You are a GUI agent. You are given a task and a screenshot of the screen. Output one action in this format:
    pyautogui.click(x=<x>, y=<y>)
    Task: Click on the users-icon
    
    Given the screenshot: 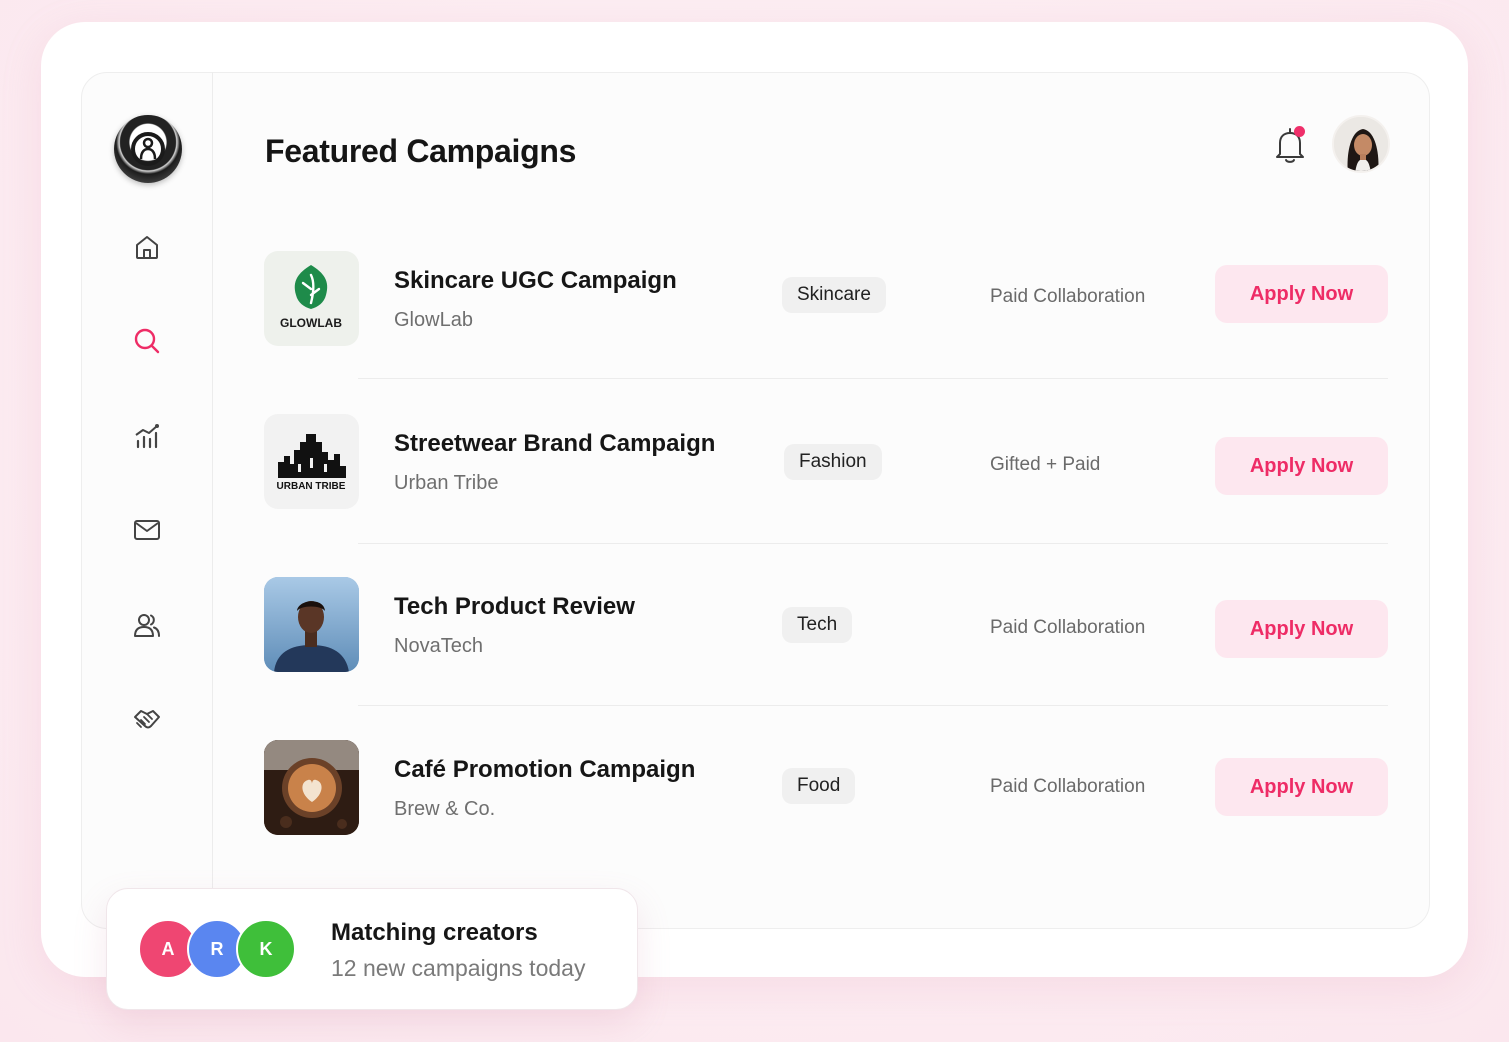 What is the action you would take?
    pyautogui.click(x=147, y=625)
    